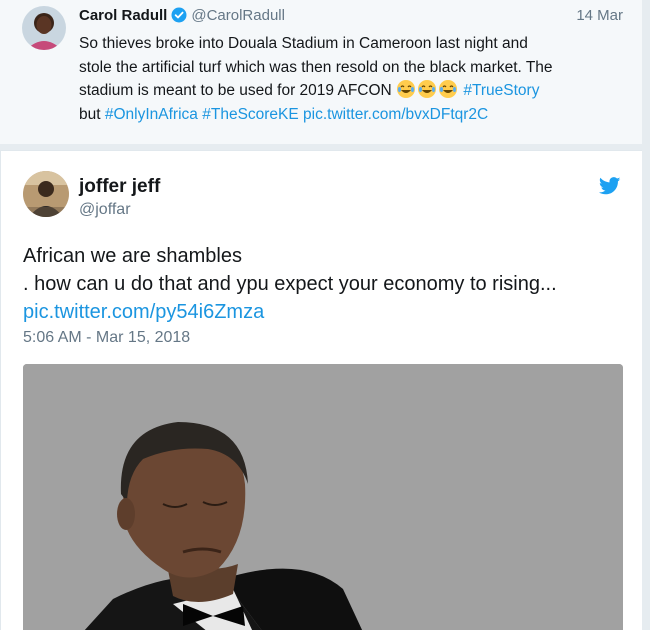 This screenshot has height=630, width=650. What do you see at coordinates (105, 210) in the screenshot?
I see `tweet-author-handle: @joffar` at bounding box center [105, 210].